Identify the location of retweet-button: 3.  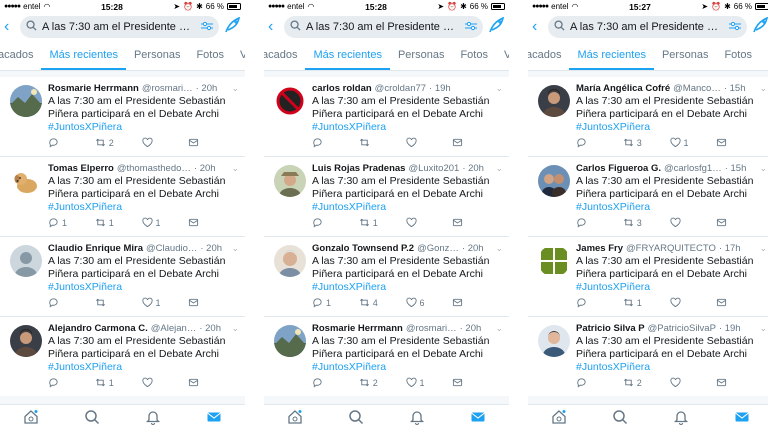
(646, 223).